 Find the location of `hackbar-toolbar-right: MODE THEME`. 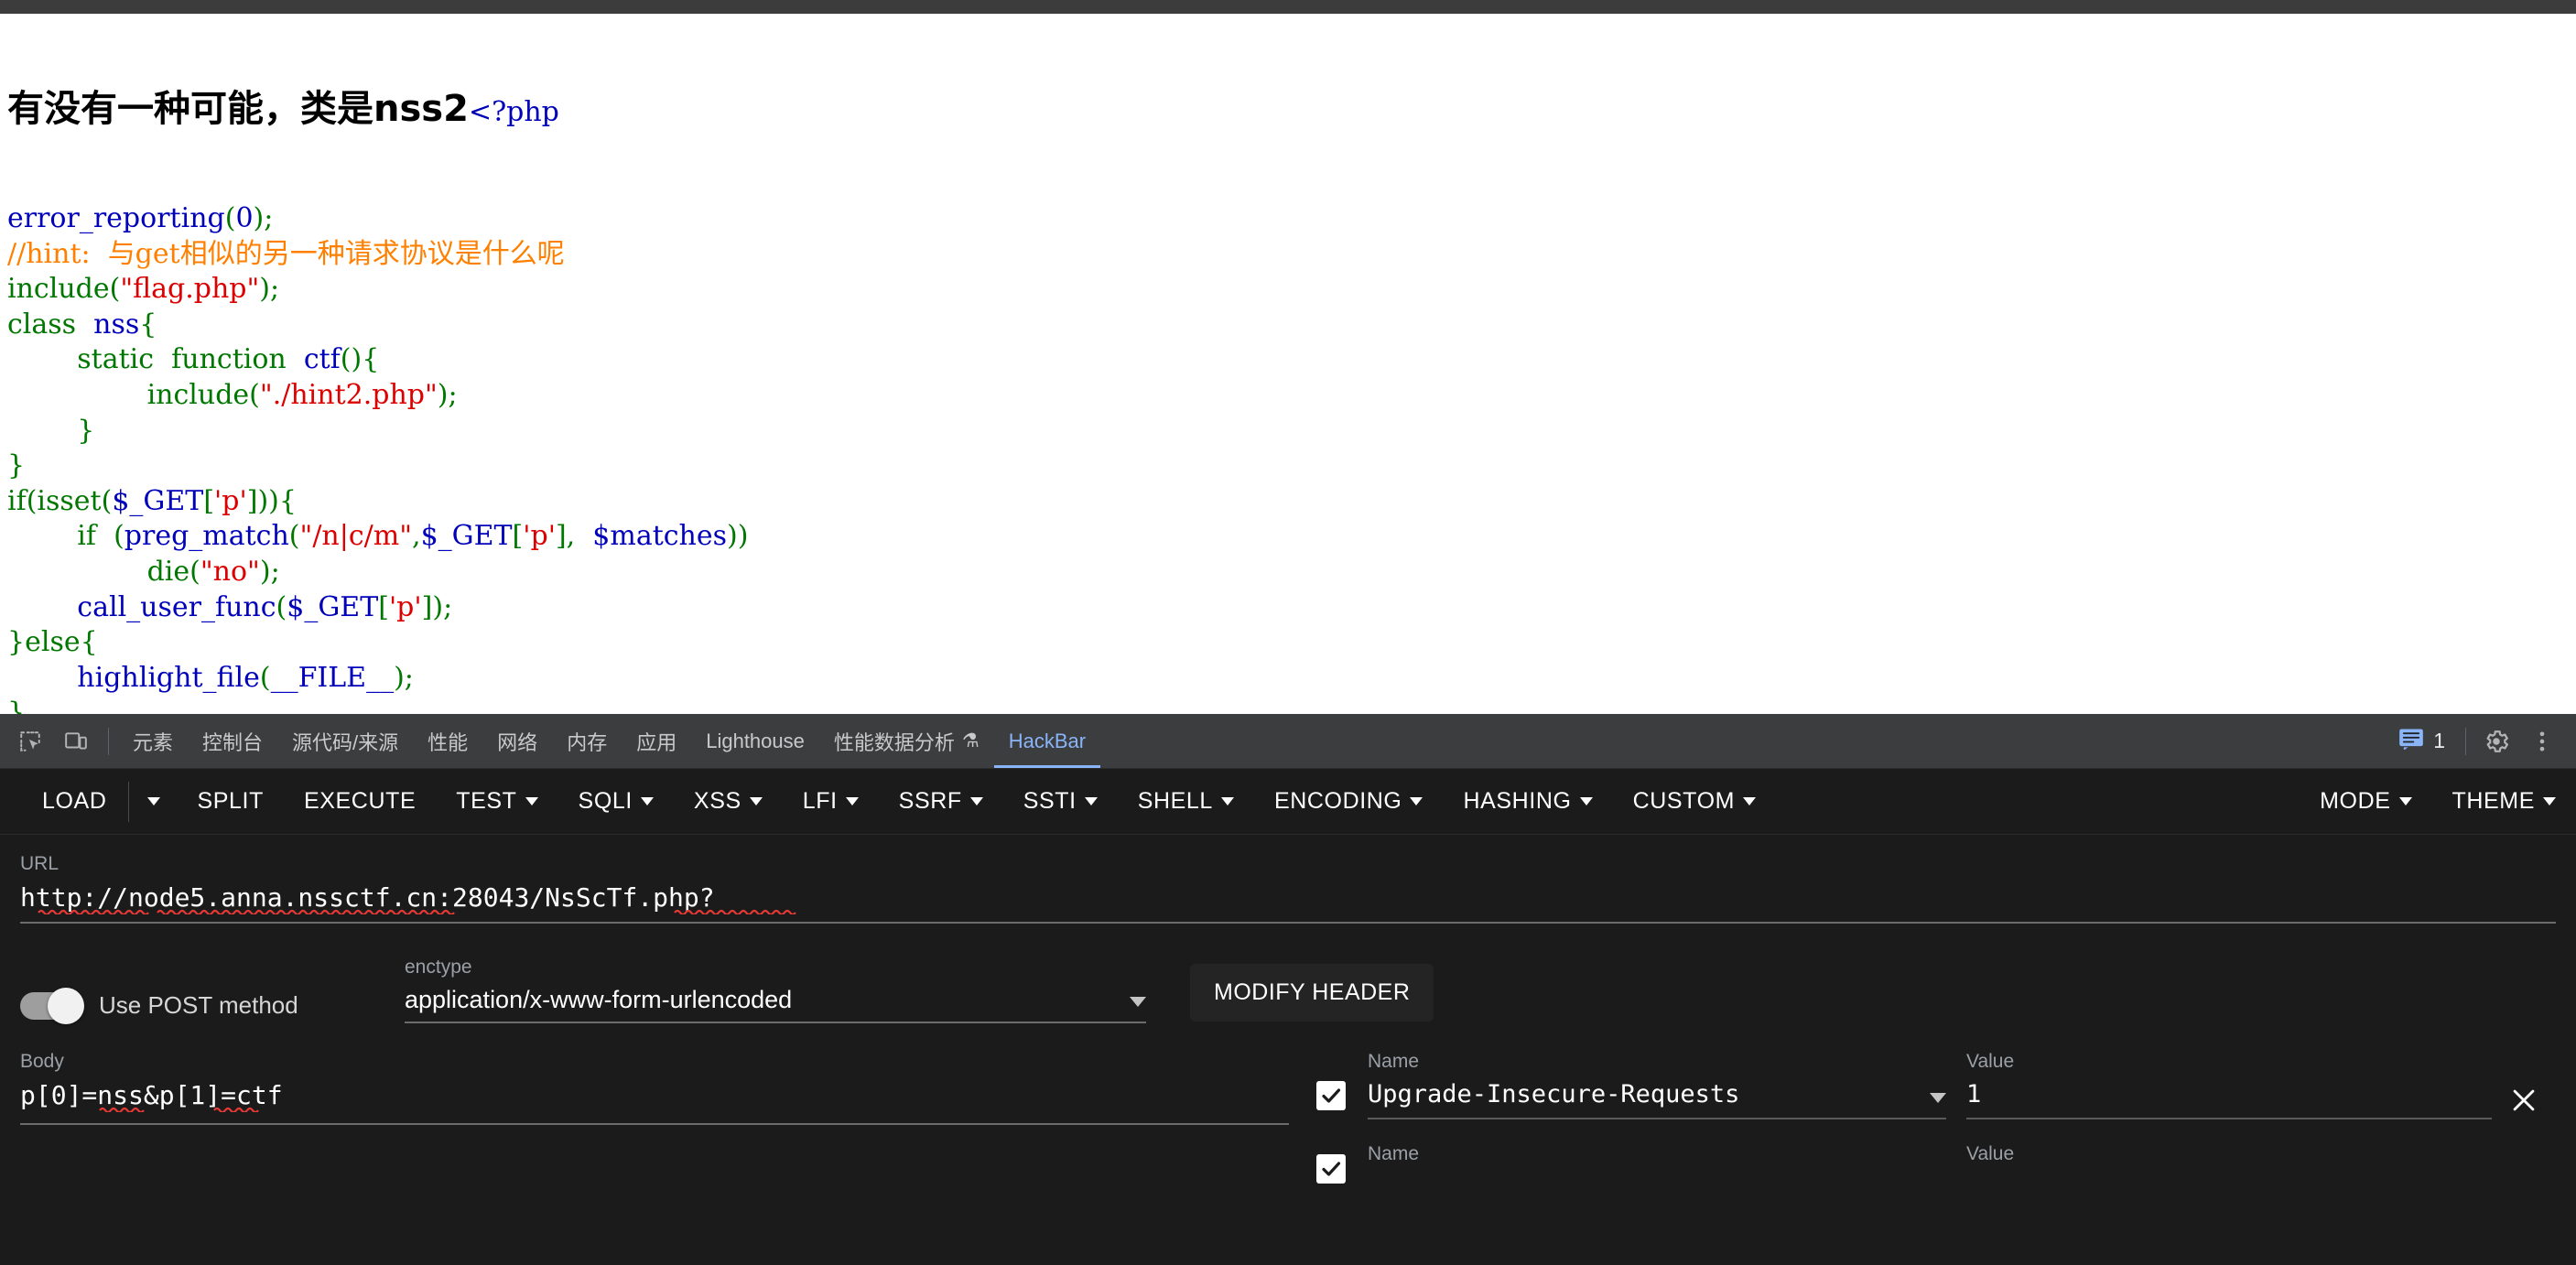

hackbar-toolbar-right: MODE THEME is located at coordinates (2438, 802).